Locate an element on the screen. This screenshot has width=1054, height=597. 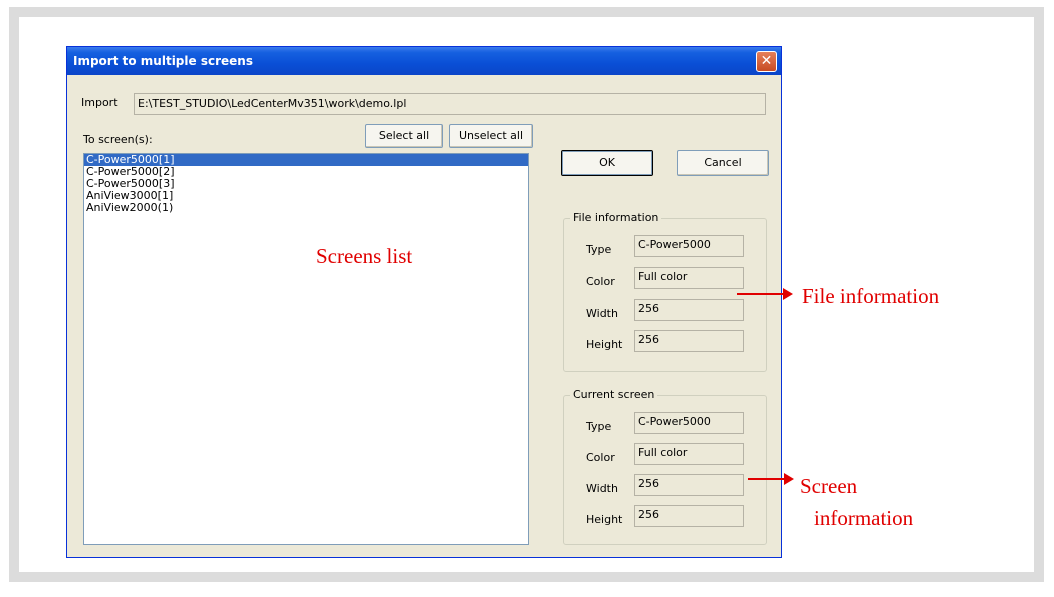
screen-height-field: 256 is located at coordinates (689, 516).